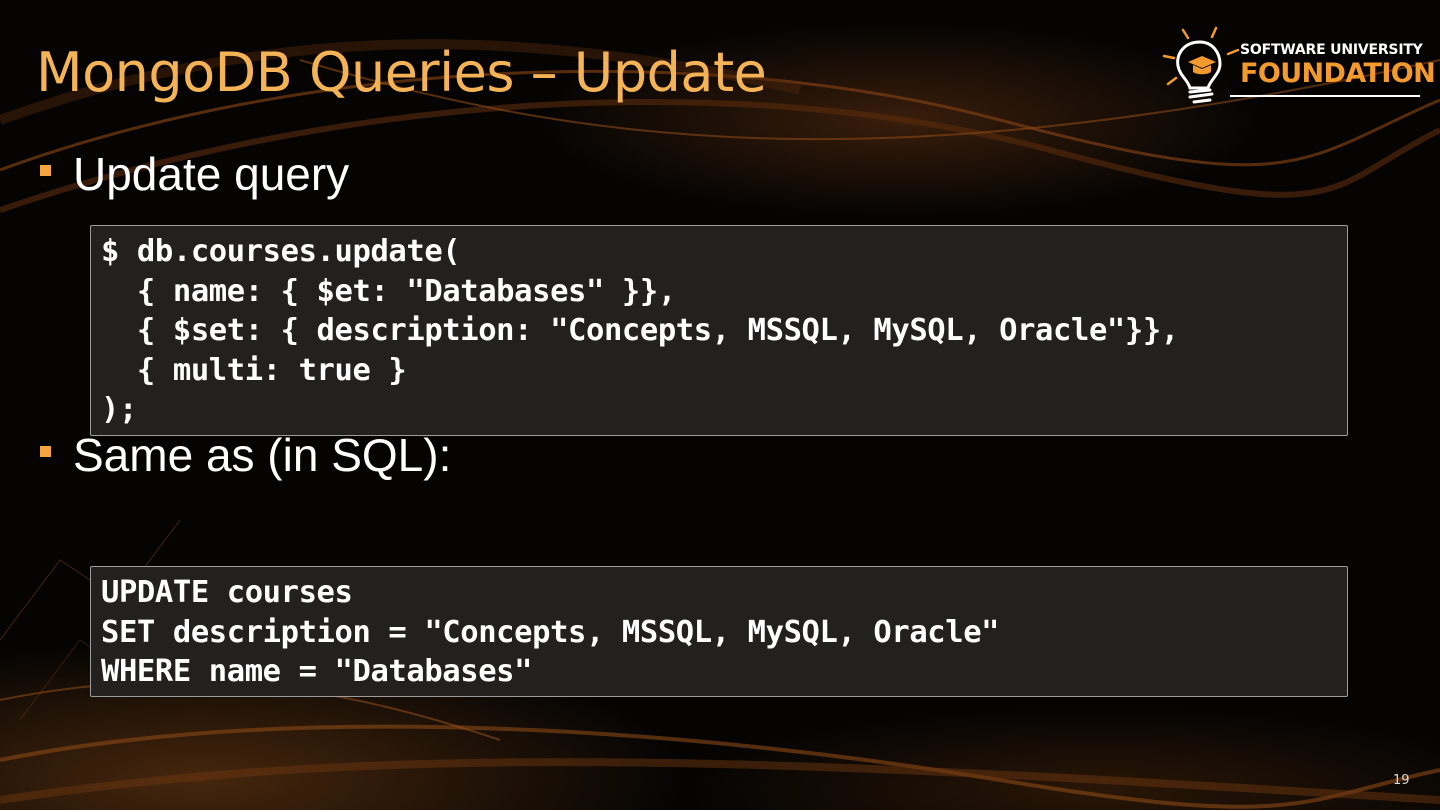 The image size is (1440, 810). I want to click on logo-bottom-text: FOUNDATION, so click(1338, 73).